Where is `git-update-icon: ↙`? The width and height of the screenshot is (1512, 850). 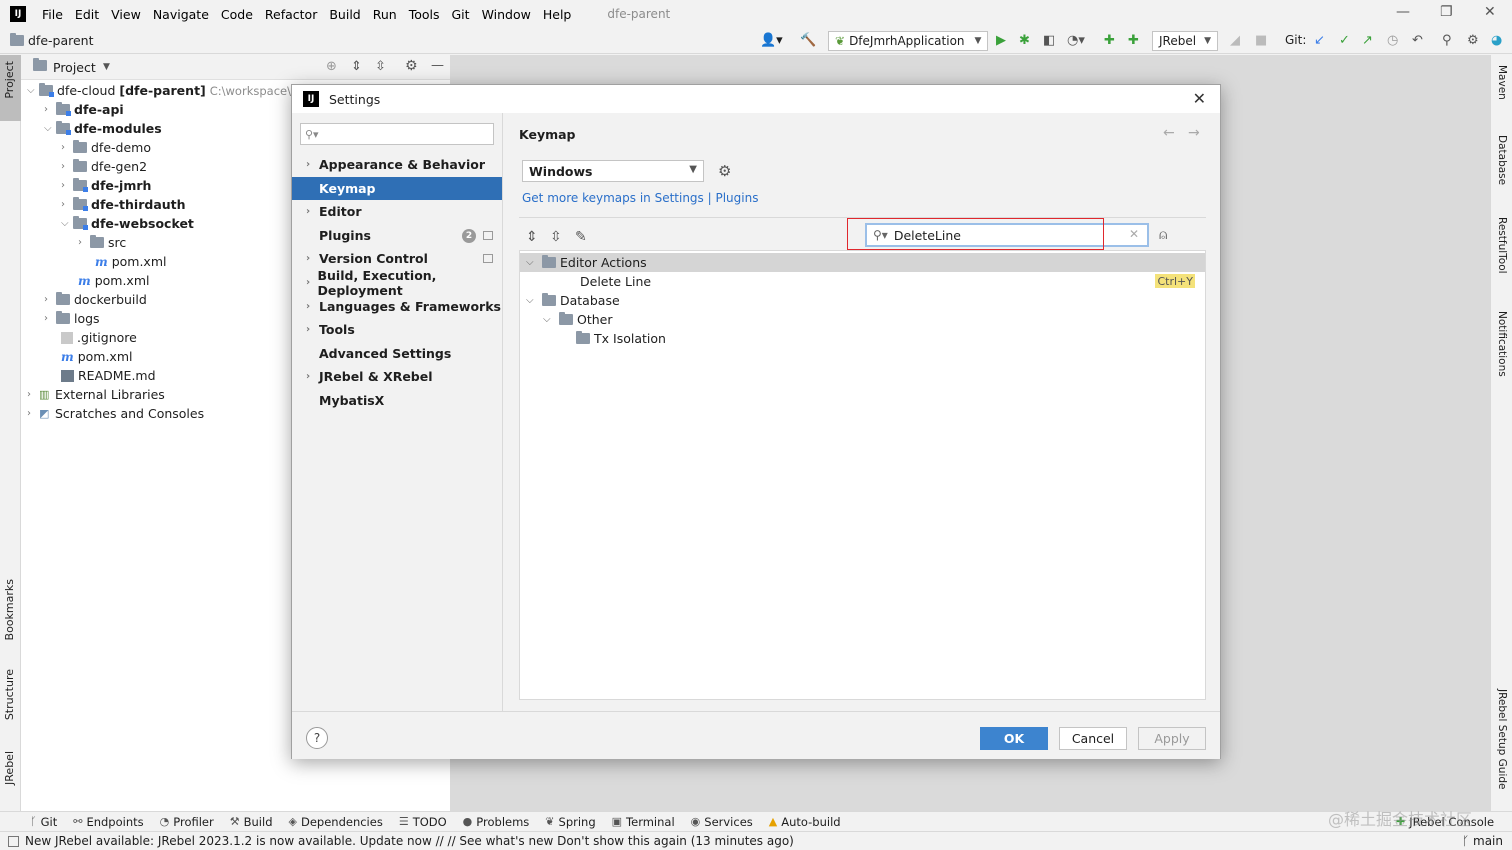
git-update-icon: ↙ is located at coordinates (1319, 40).